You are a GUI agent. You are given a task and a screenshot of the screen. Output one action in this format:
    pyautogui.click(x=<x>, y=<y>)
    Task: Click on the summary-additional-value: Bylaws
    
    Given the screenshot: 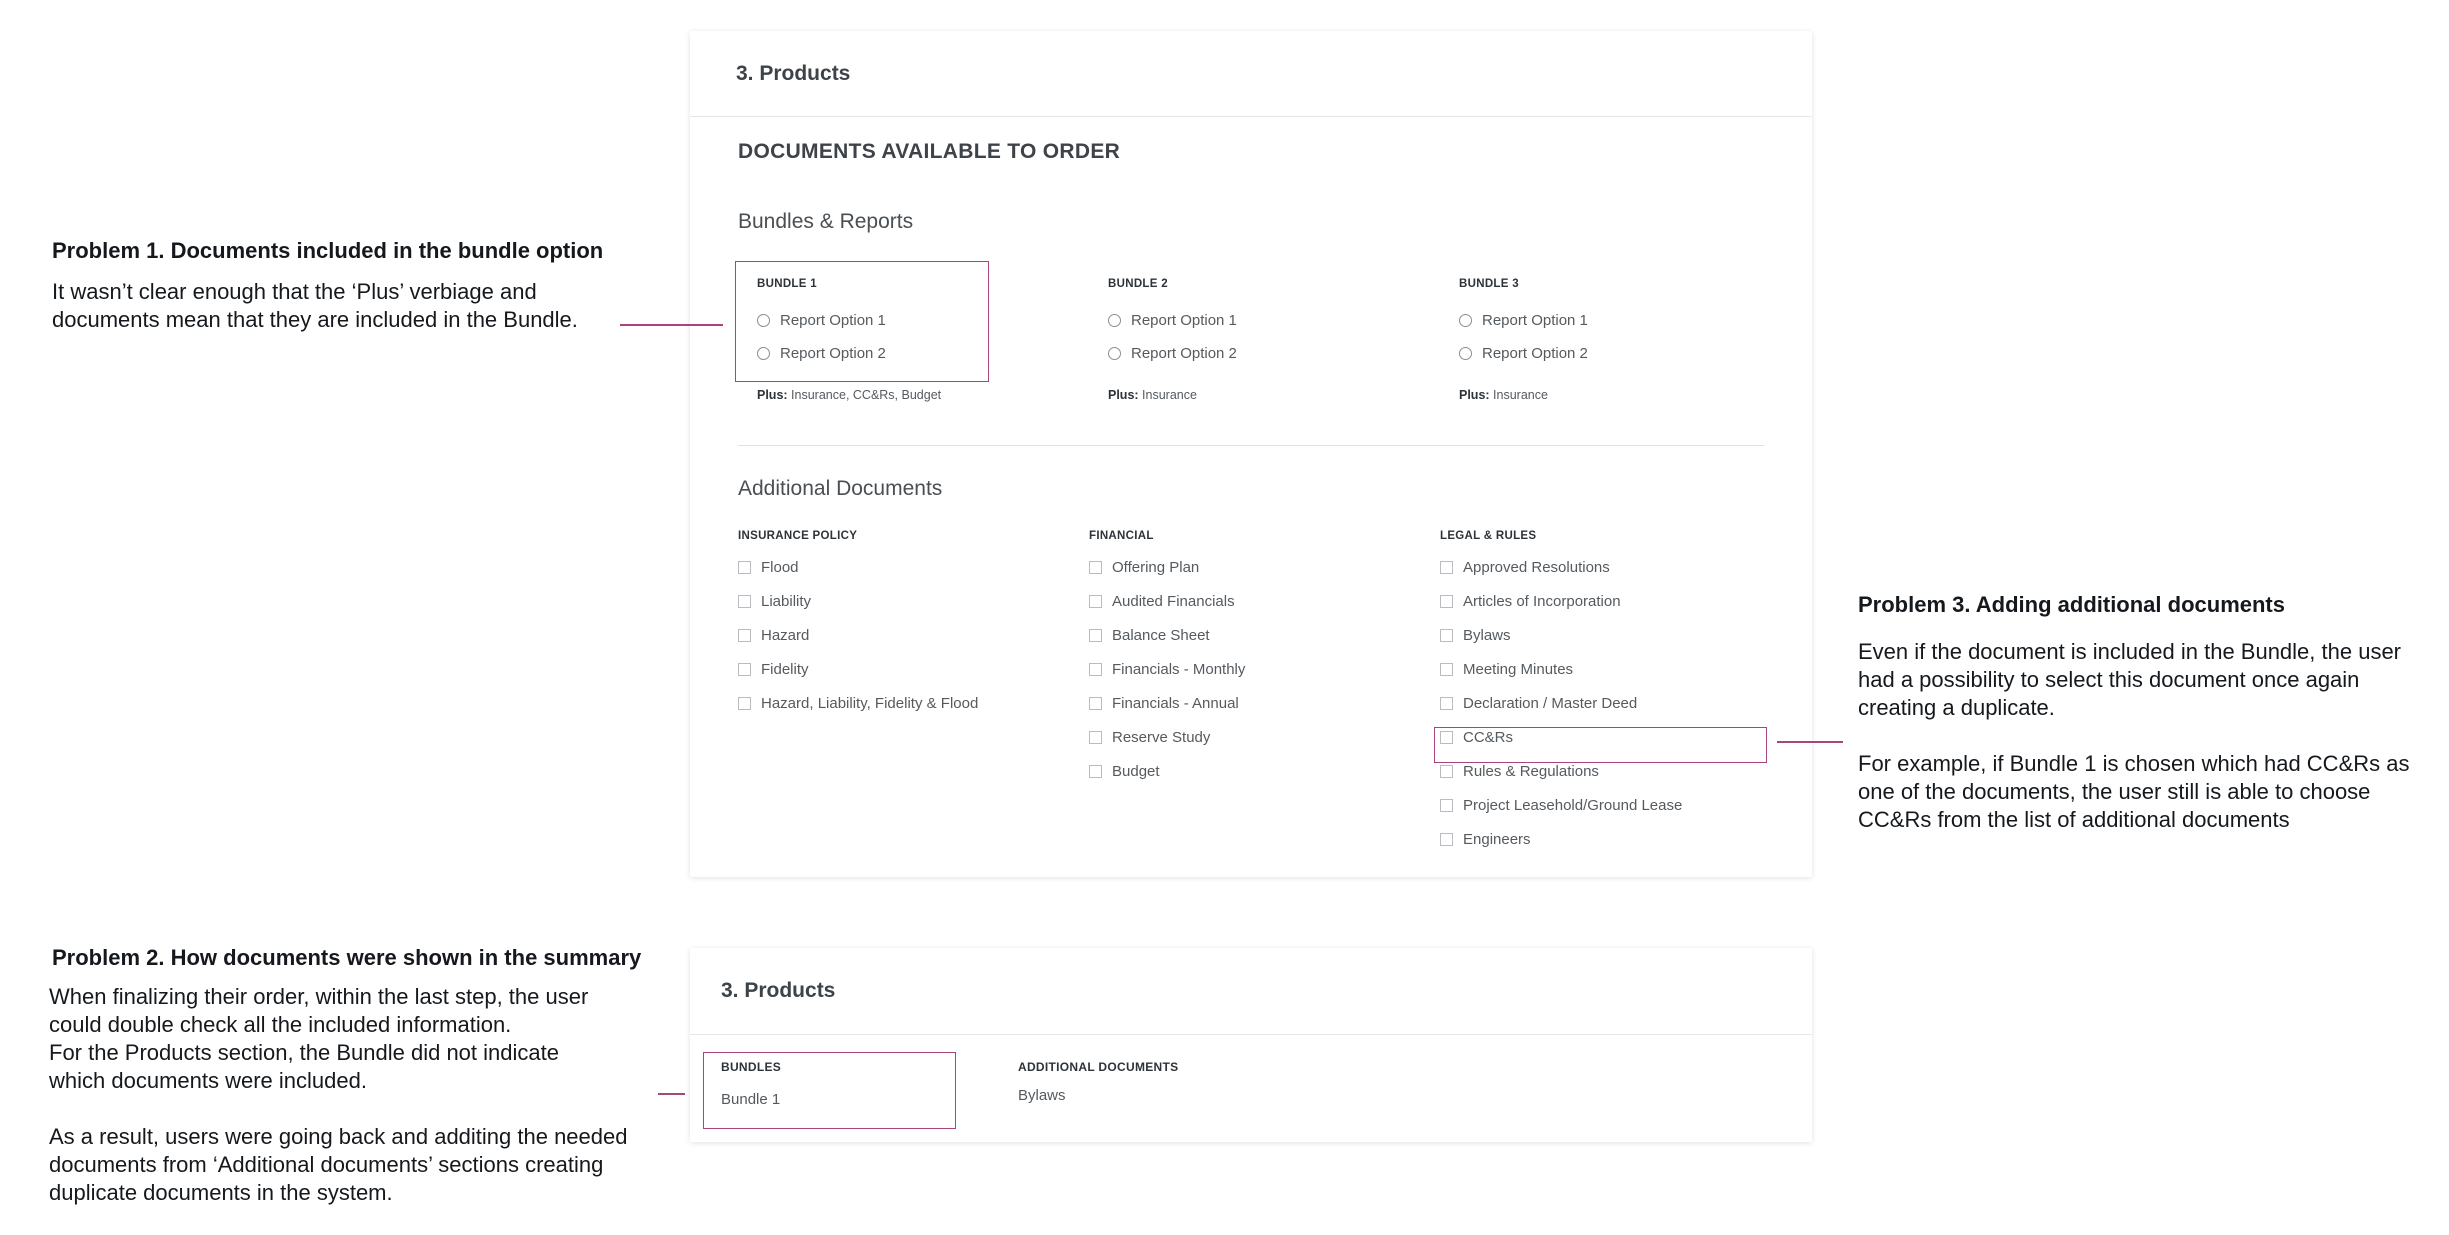 What is the action you would take?
    pyautogui.click(x=1042, y=1095)
    